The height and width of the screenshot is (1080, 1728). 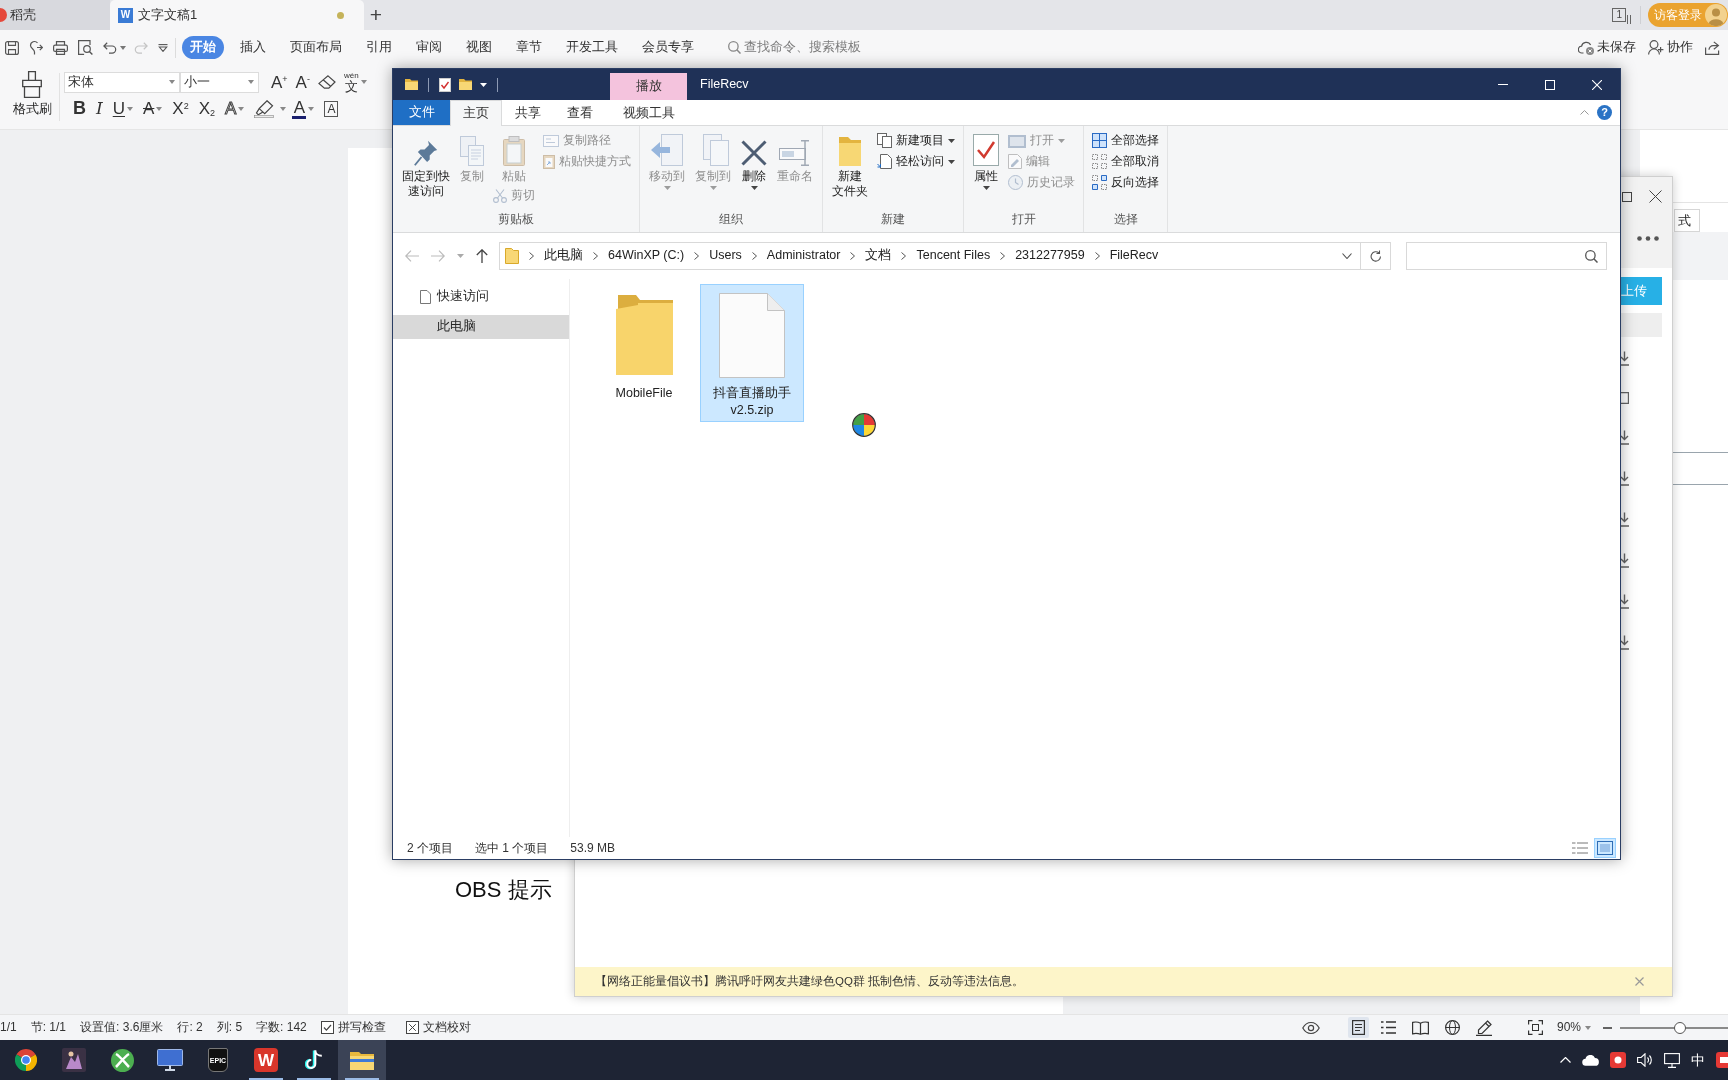 I want to click on menu-tab: 开始, so click(x=203, y=47).